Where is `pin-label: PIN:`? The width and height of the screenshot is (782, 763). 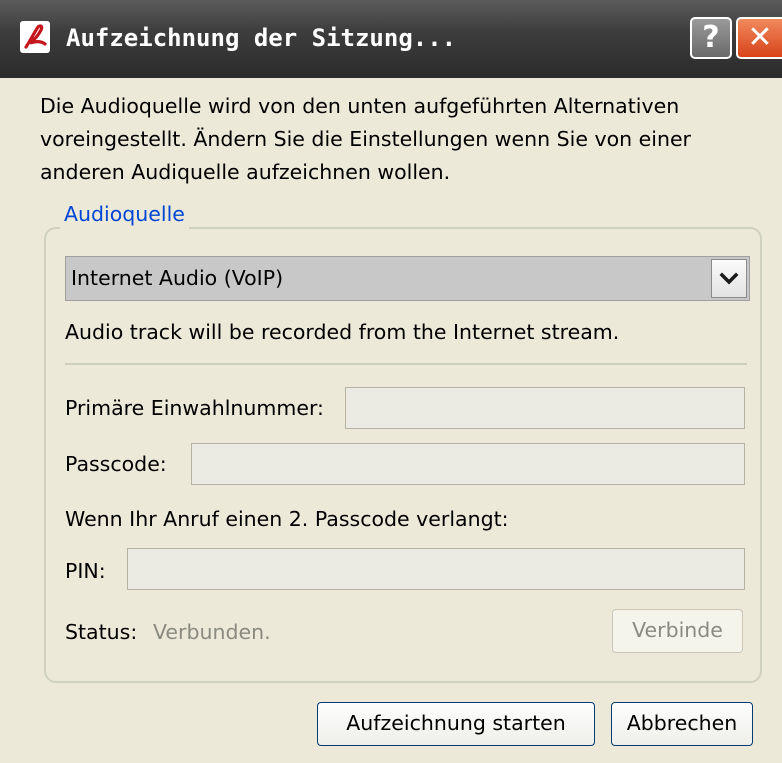
pin-label: PIN: is located at coordinates (85, 571).